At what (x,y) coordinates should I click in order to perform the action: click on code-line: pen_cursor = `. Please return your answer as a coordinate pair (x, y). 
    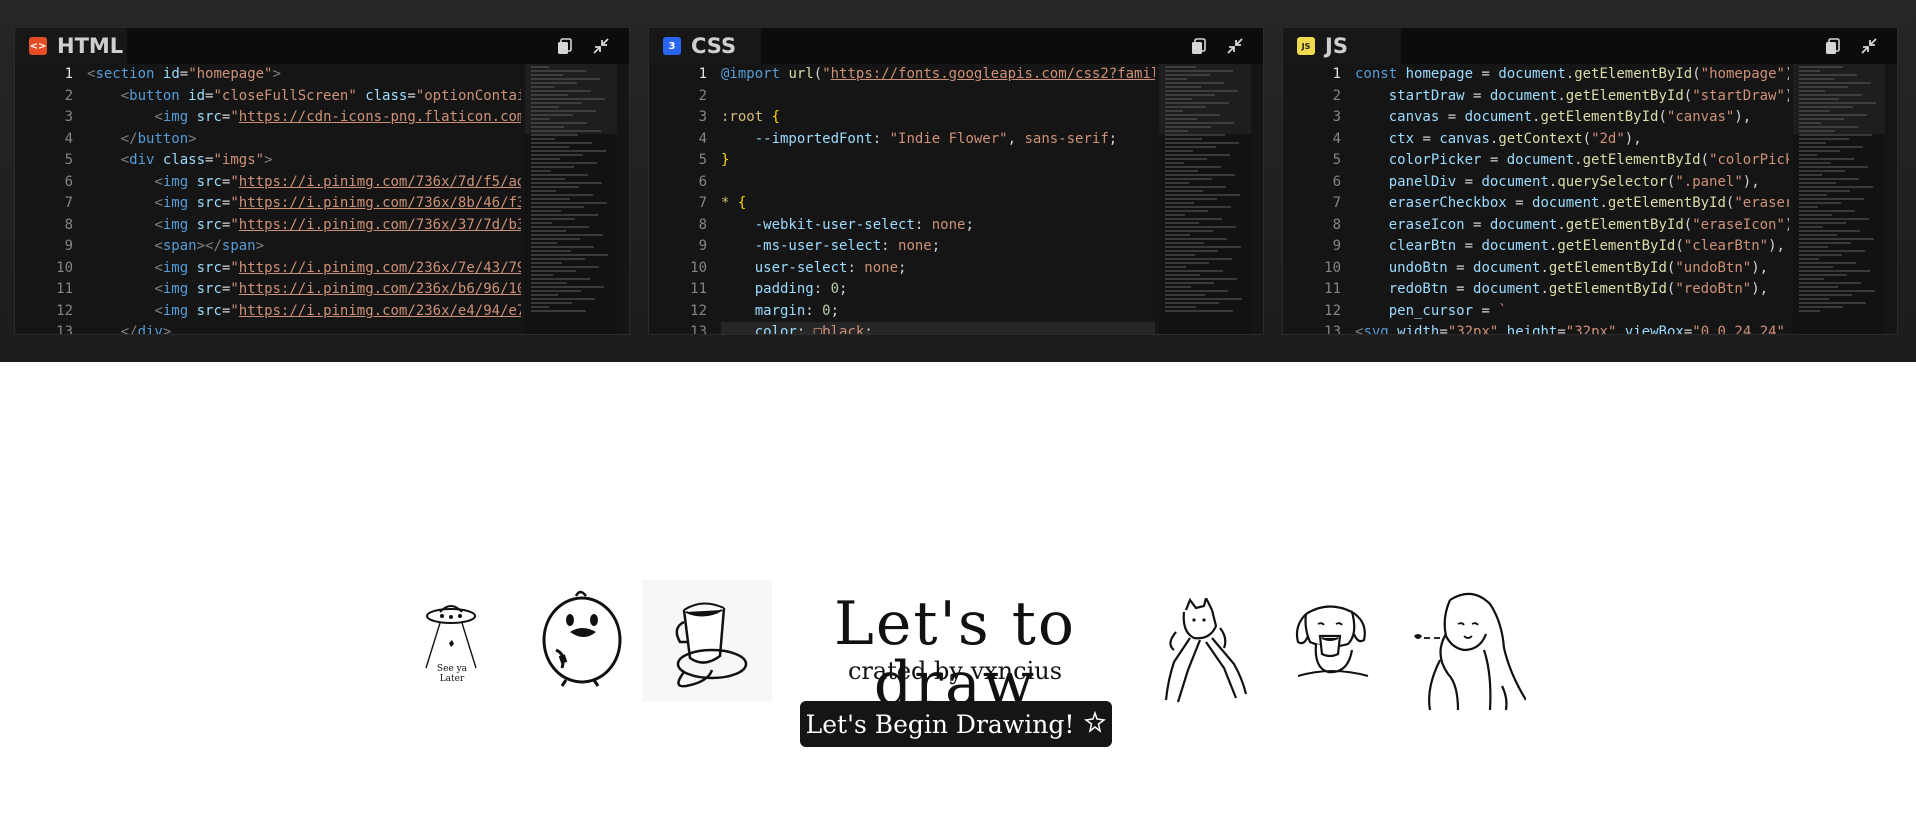
    Looking at the image, I should click on (1572, 312).